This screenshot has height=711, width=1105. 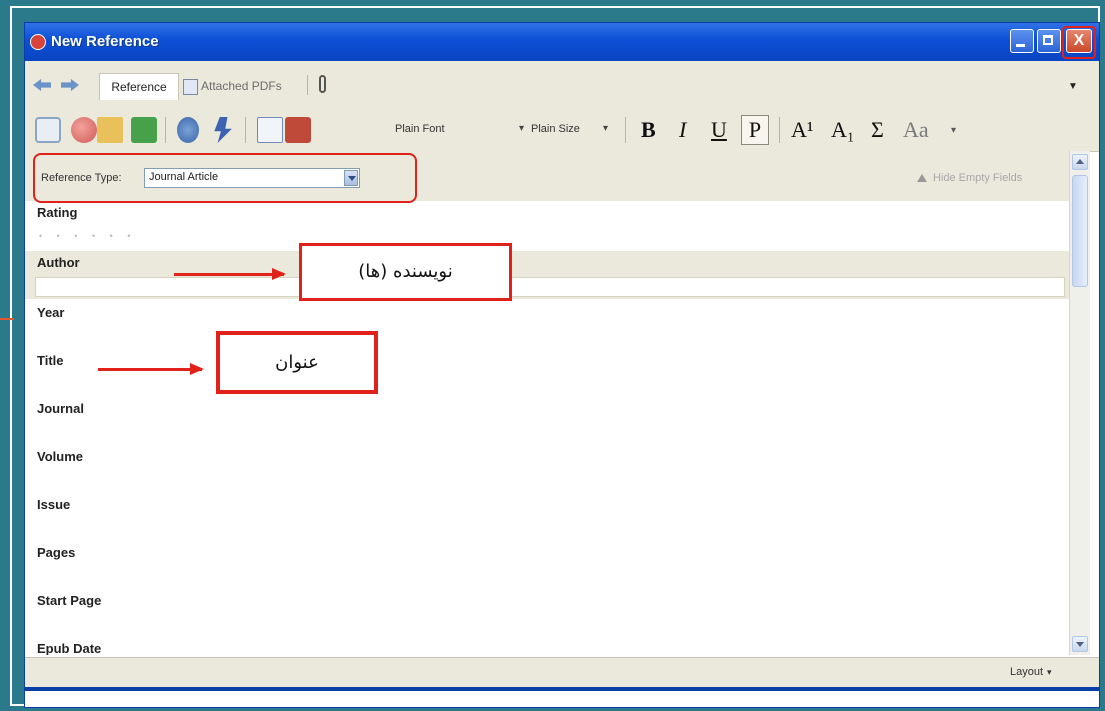 I want to click on field-label-start-page: Start Page, so click(x=69, y=600).